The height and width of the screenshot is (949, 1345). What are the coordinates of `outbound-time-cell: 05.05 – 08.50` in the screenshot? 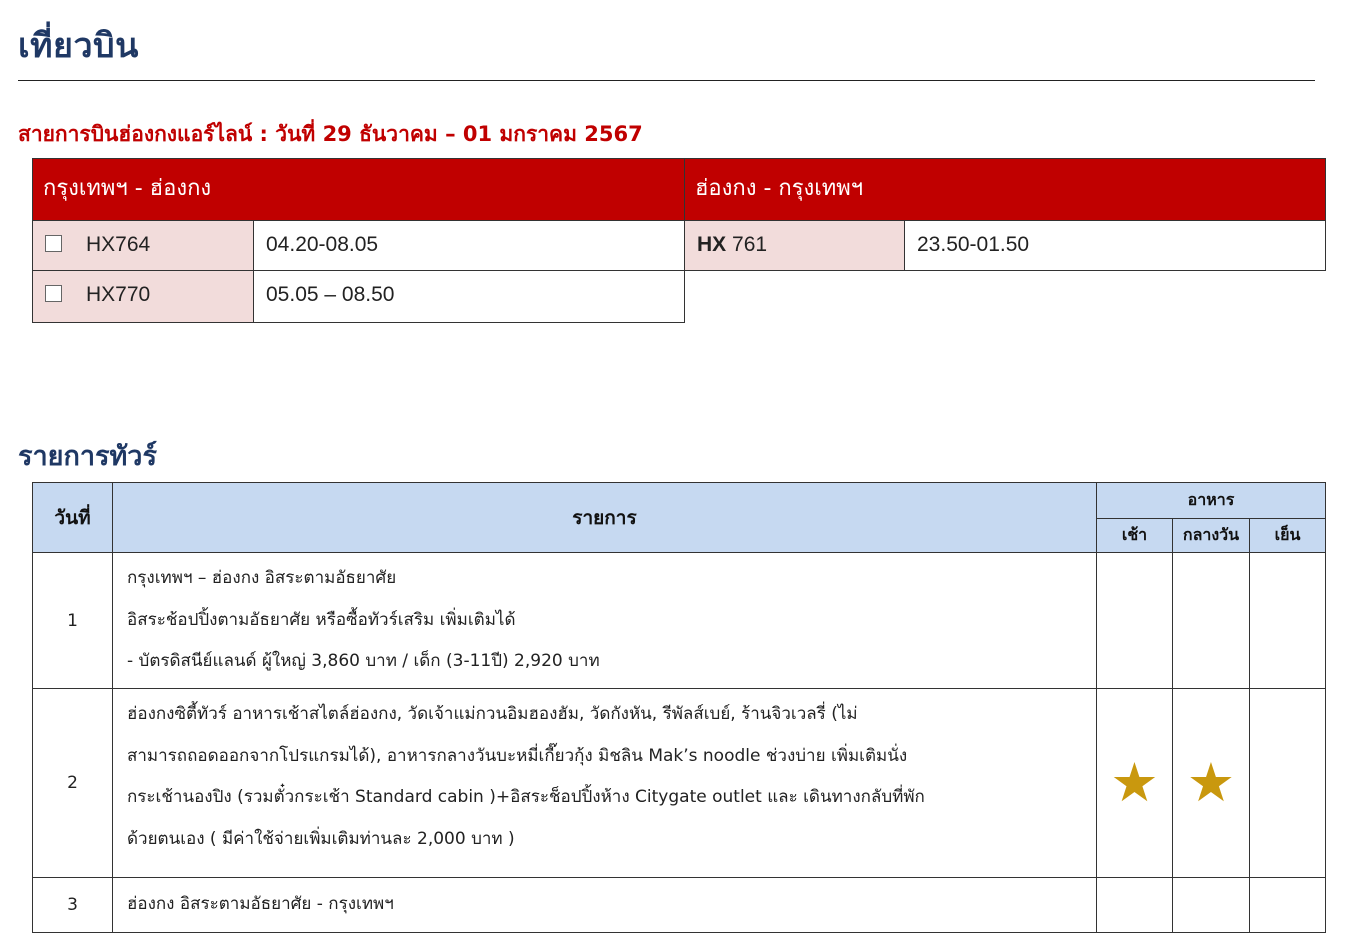 It's located at (469, 296).